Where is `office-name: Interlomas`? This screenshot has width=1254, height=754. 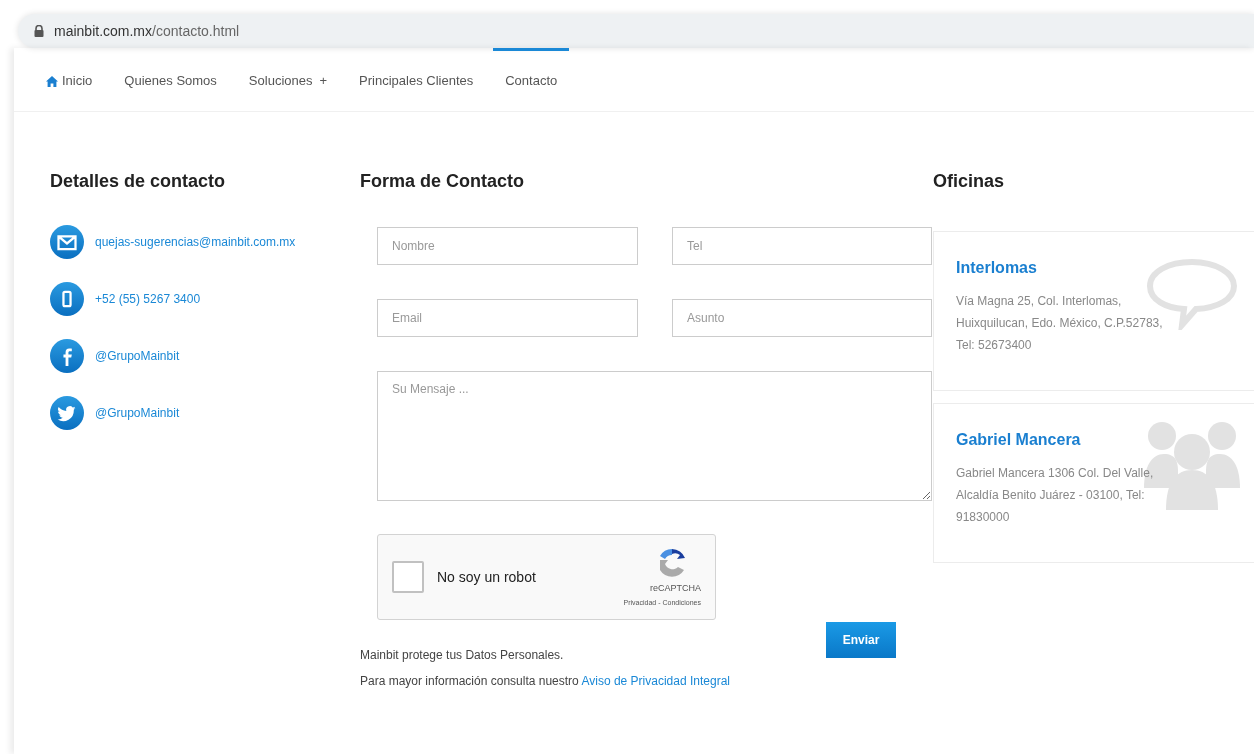 office-name: Interlomas is located at coordinates (997, 268).